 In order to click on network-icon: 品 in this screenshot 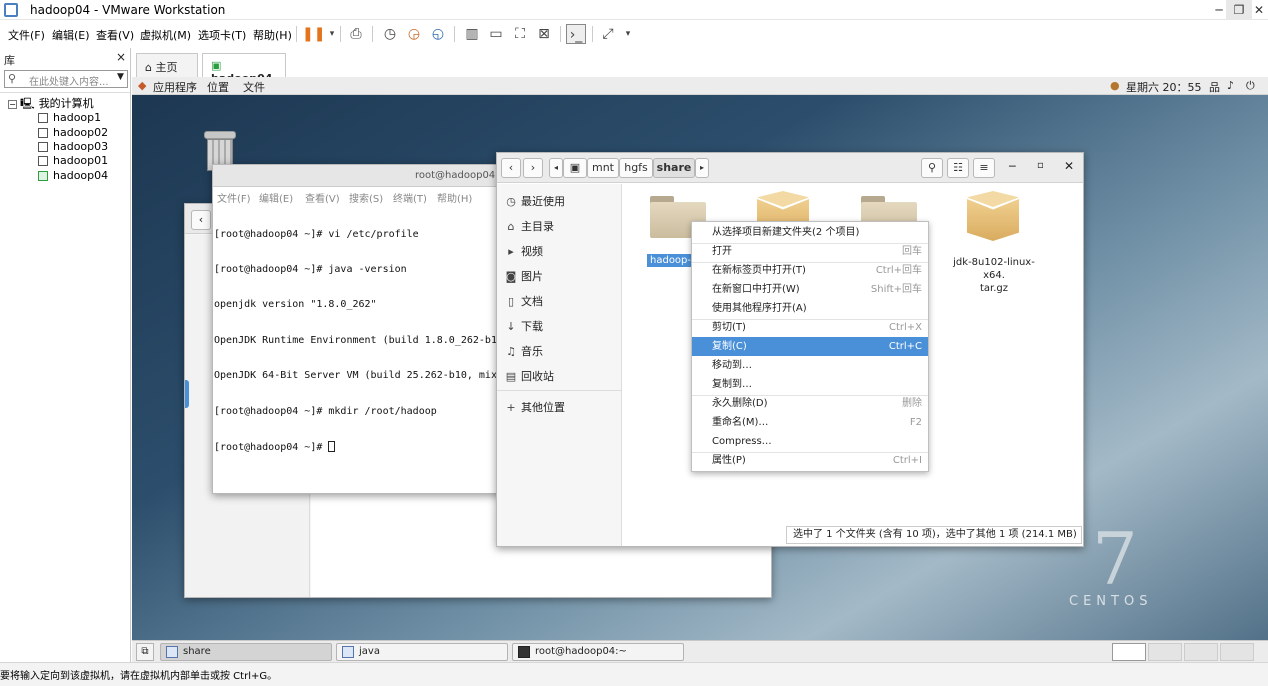, I will do `click(1214, 87)`.